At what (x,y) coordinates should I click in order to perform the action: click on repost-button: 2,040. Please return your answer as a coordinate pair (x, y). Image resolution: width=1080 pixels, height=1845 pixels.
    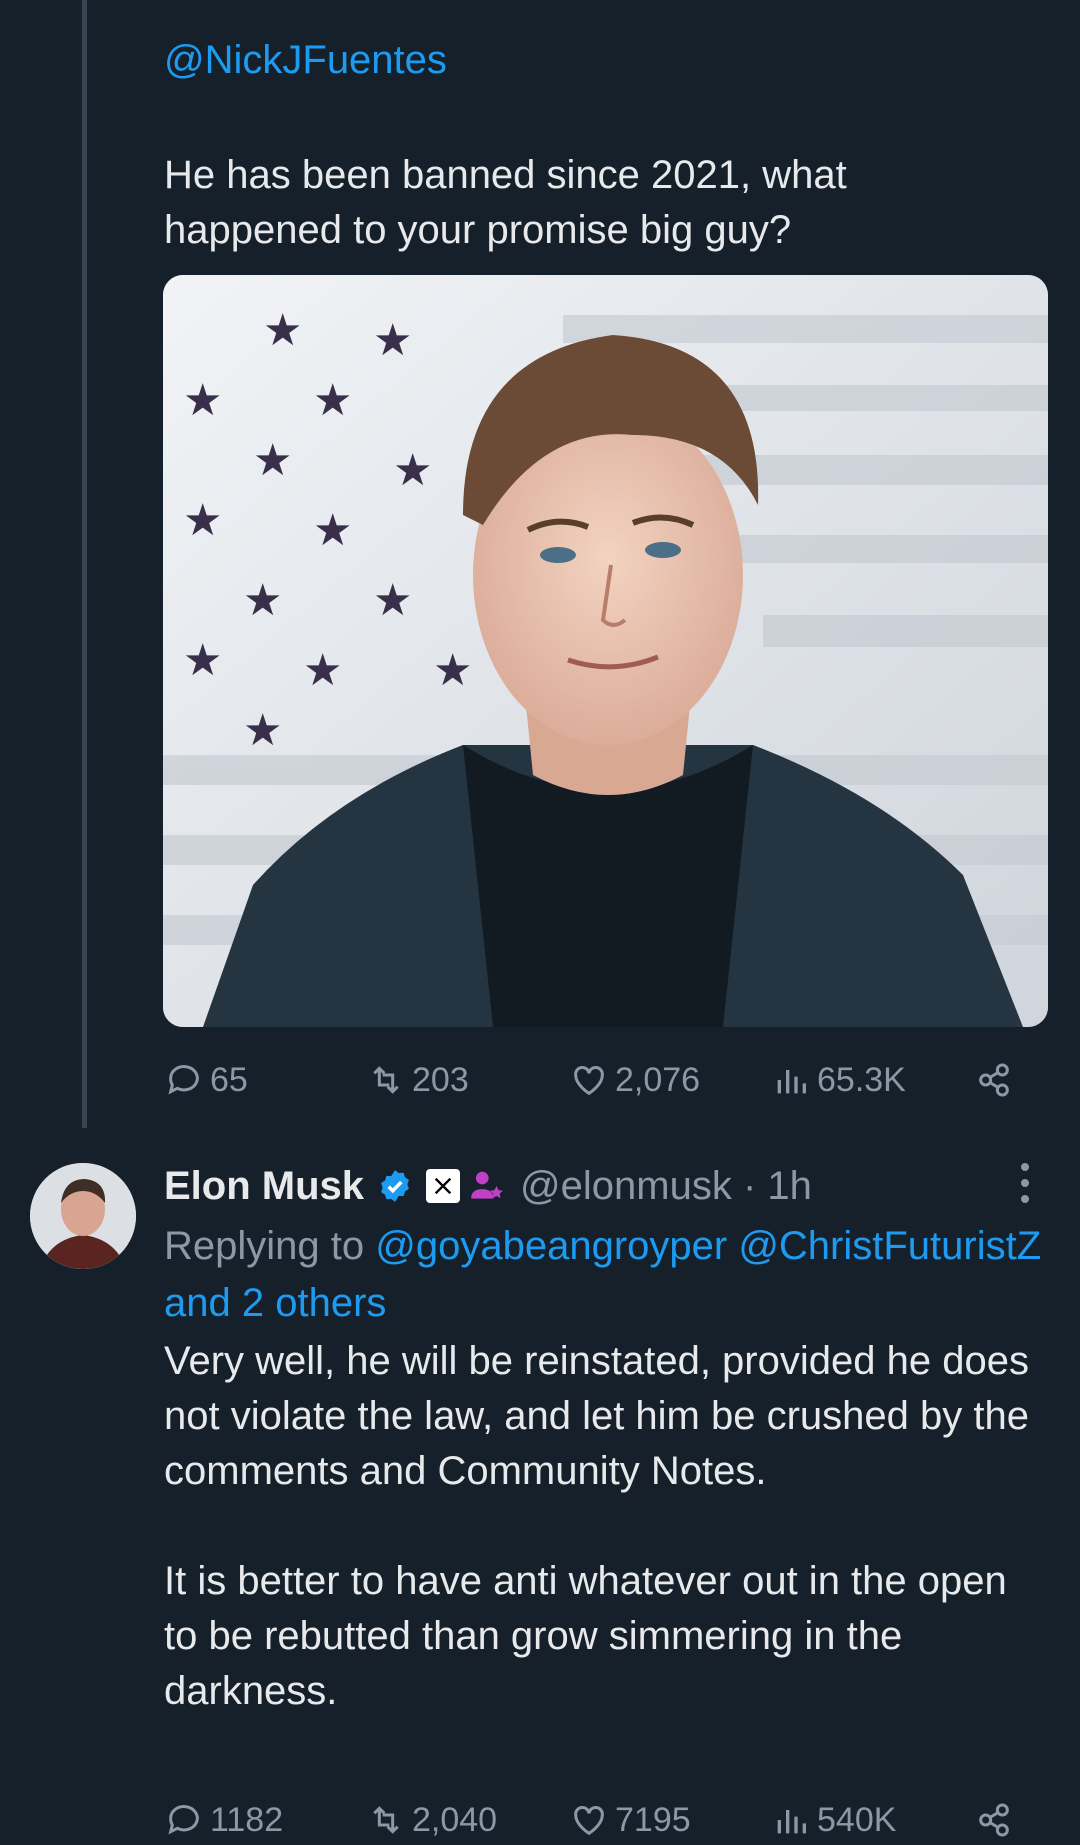
    Looking at the image, I should click on (431, 1820).